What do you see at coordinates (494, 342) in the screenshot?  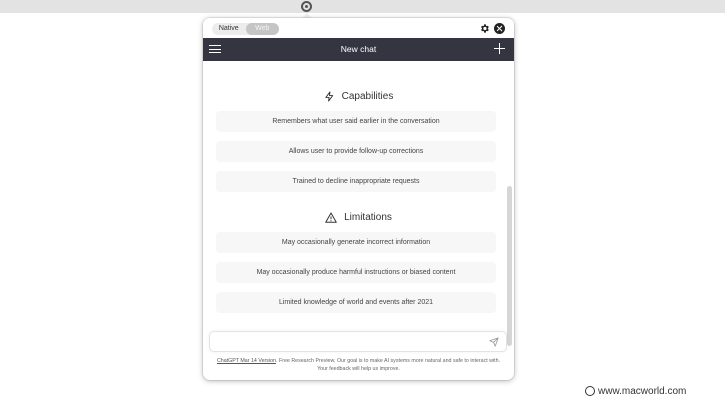 I see `send-icon` at bounding box center [494, 342].